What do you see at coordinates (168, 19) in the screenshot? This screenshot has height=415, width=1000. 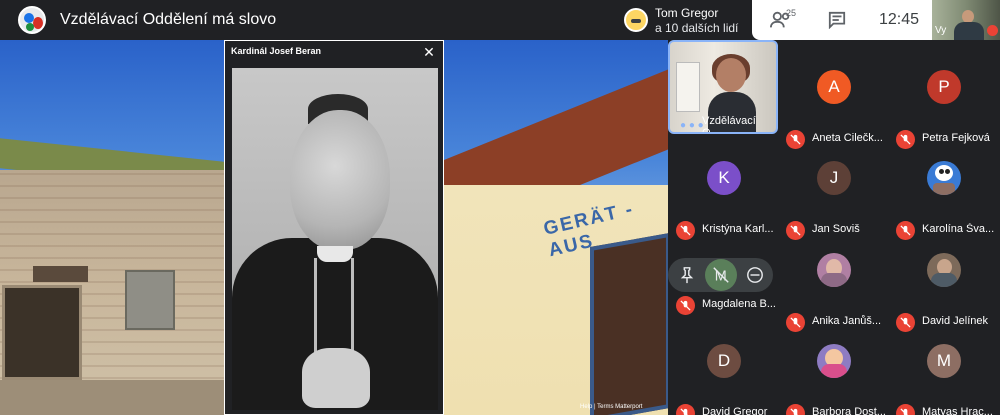 I see `meeting-title: Vzdělávací Oddělení má slovo` at bounding box center [168, 19].